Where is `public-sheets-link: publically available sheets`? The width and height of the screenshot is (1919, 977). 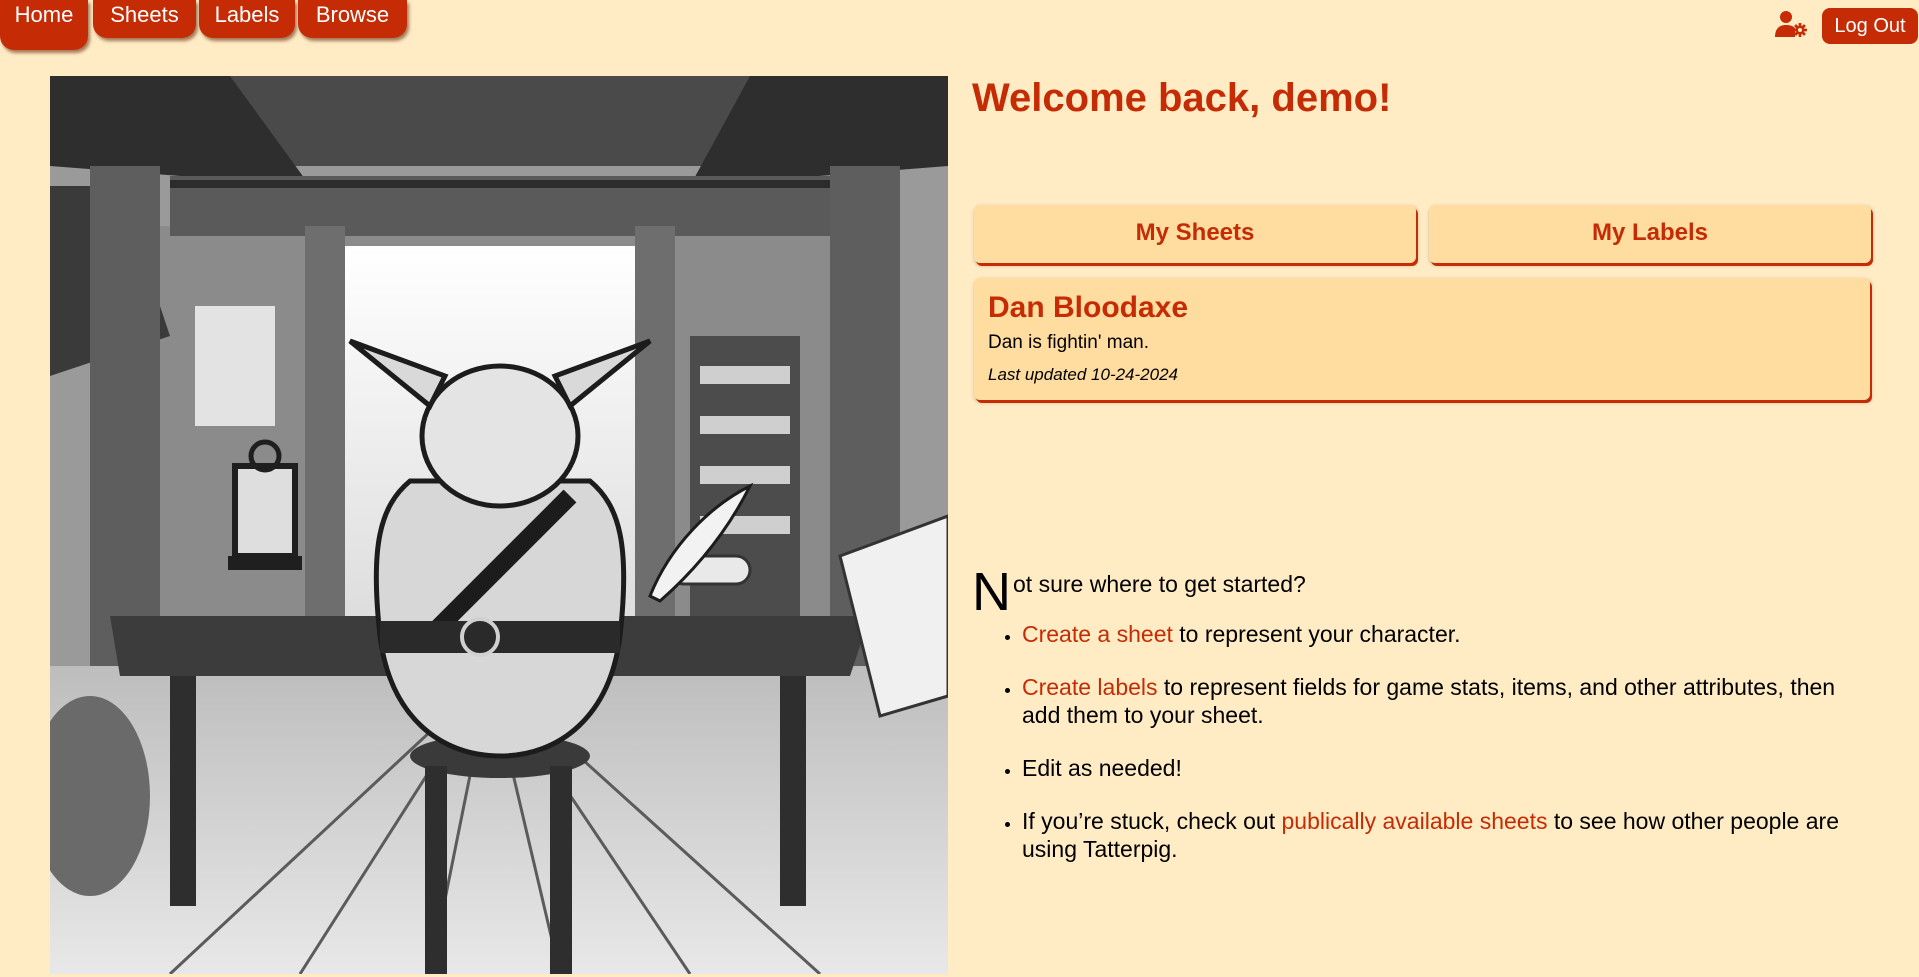
public-sheets-link: publically available sheets is located at coordinates (1415, 821).